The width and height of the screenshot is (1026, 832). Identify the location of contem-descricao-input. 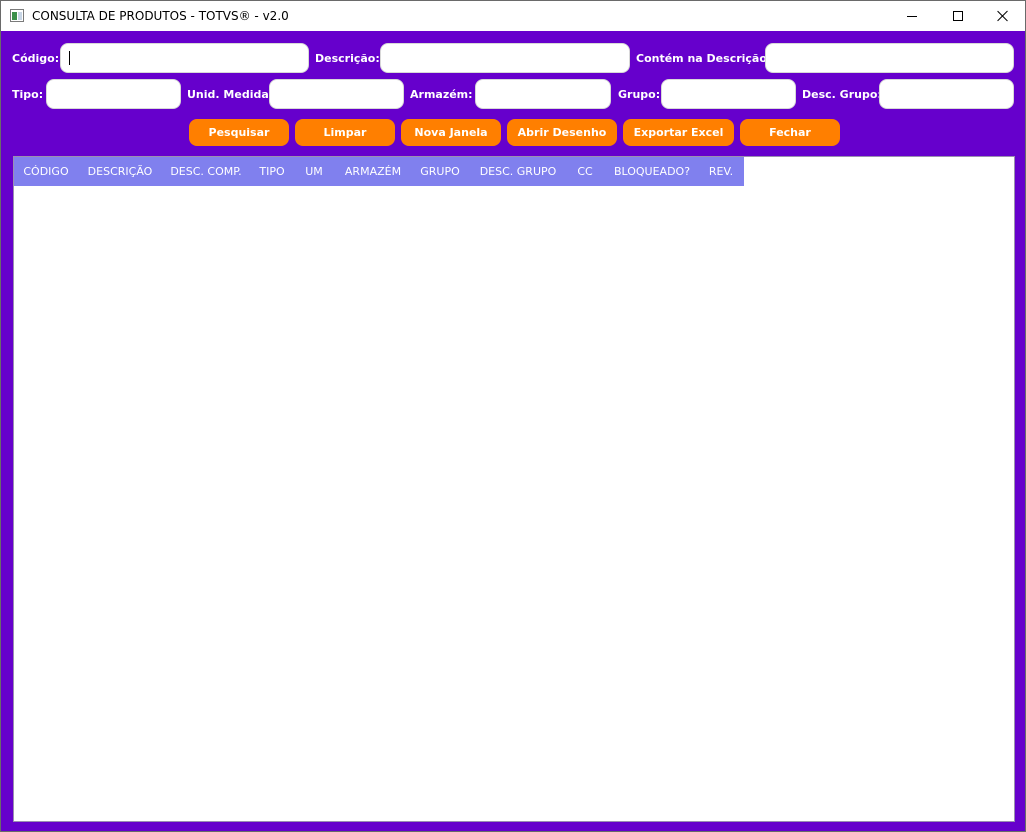
(889, 58).